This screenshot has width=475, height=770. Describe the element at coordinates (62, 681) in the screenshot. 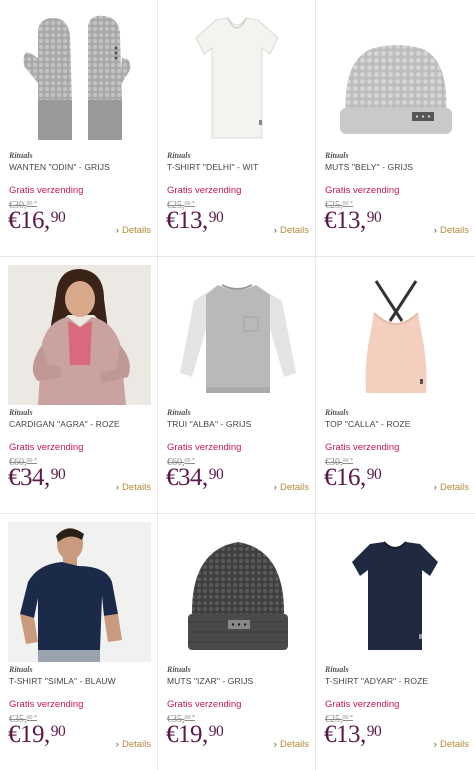

I see `product-name: T-SHIRT "SIMLA" - BLAUW` at that location.